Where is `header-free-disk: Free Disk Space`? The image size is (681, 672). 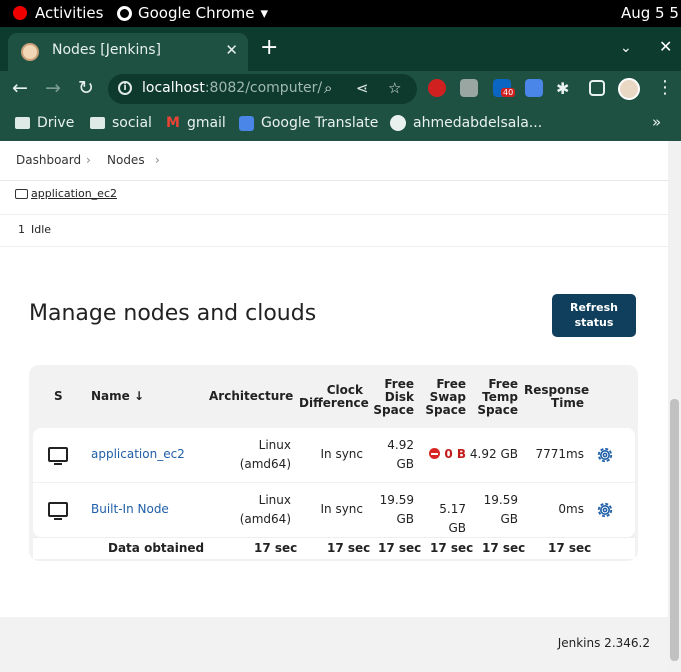 header-free-disk: Free Disk Space is located at coordinates (393, 397).